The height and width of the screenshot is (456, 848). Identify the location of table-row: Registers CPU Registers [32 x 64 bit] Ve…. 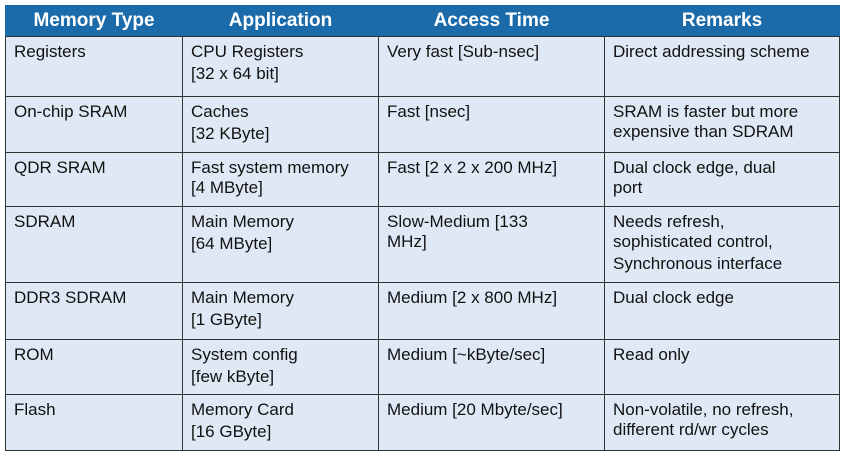
(422, 66).